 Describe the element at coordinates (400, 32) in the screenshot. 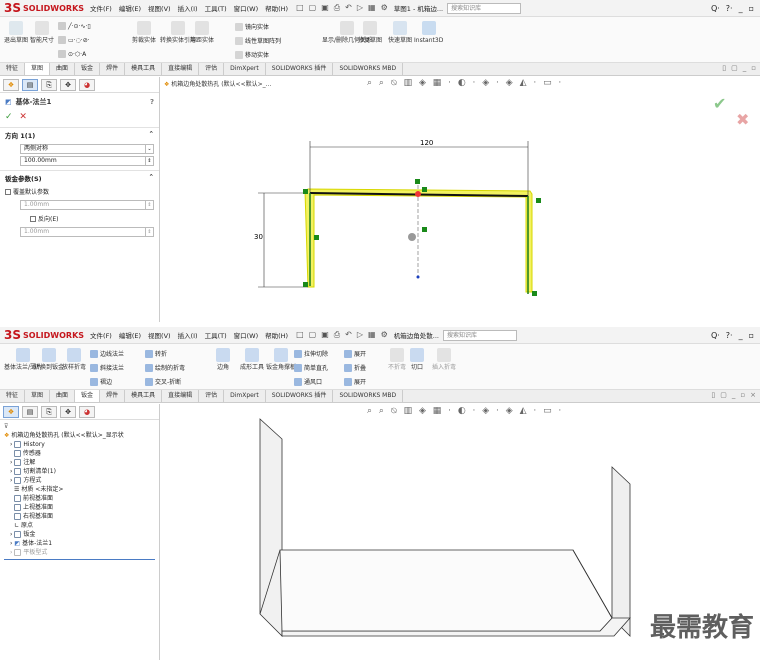

I see `rapid-sketch-button: 快速草图` at that location.